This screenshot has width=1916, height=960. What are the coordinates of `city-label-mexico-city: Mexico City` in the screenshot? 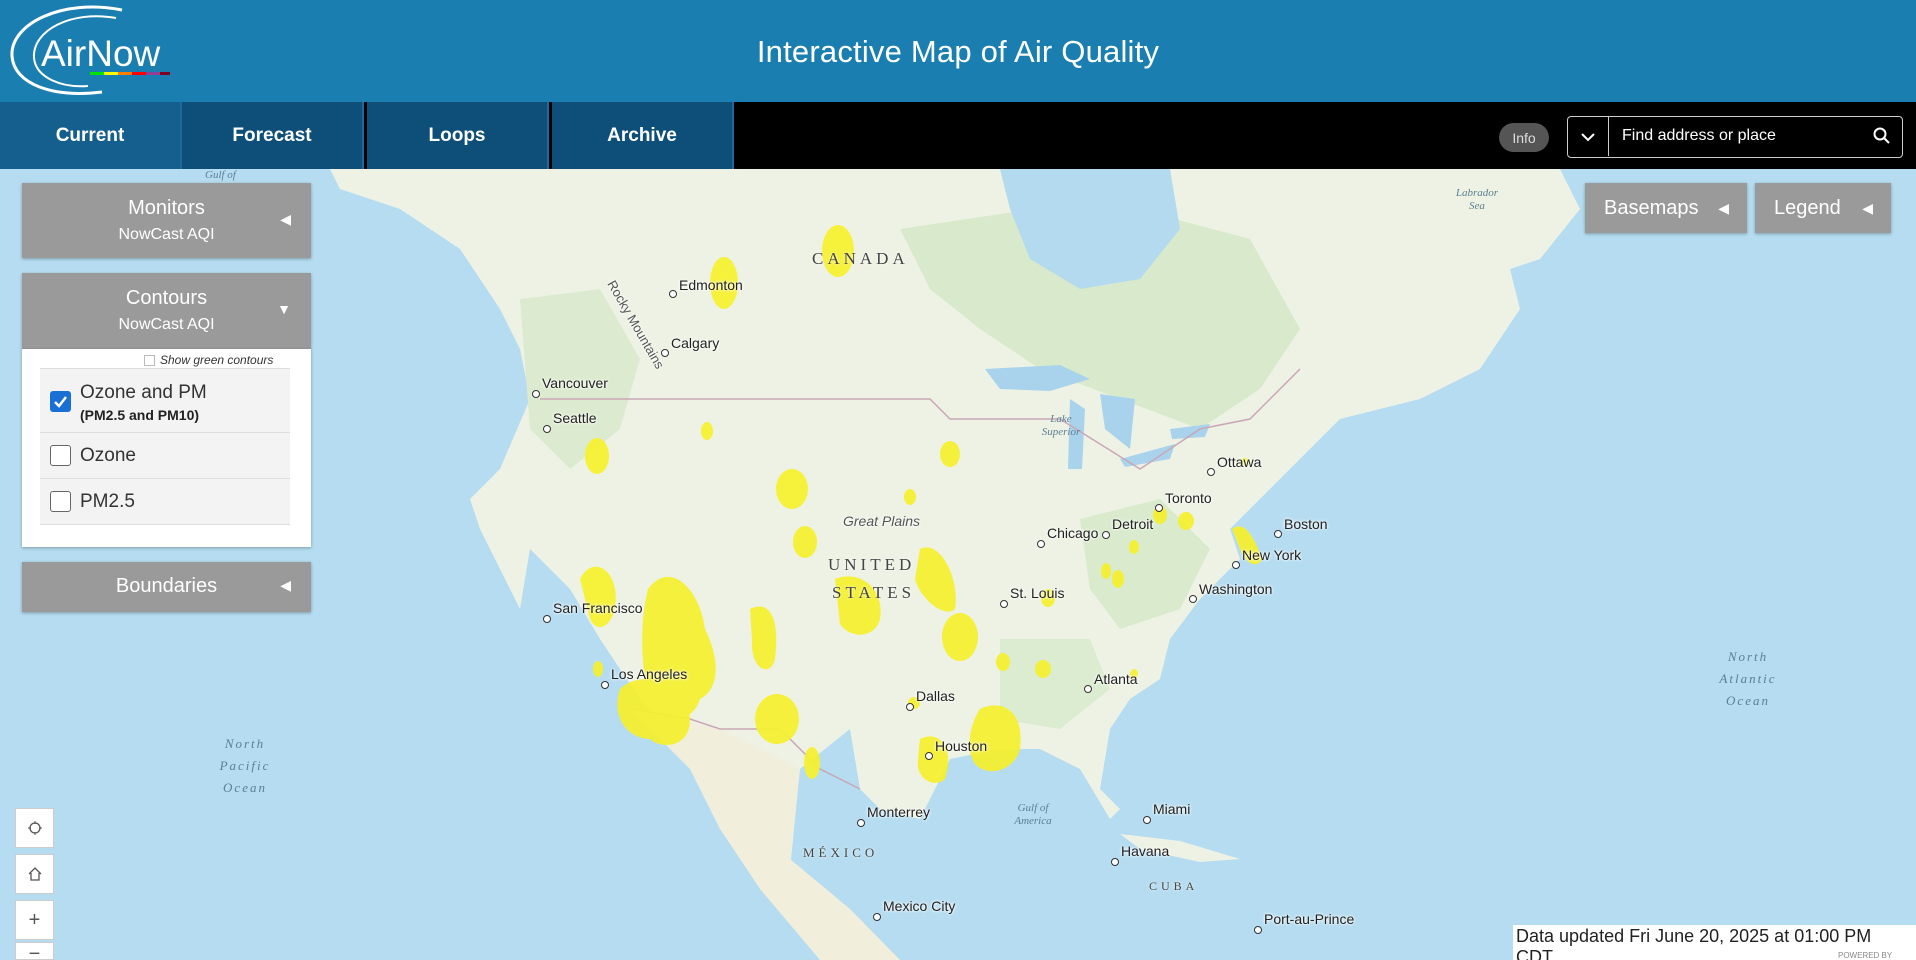 It's located at (919, 906).